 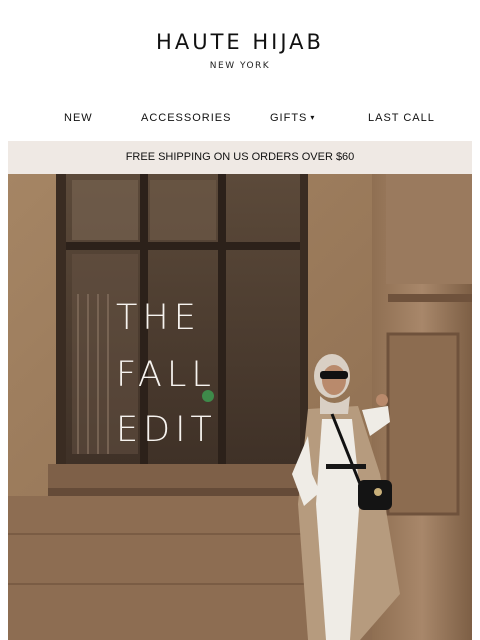 I want to click on nav-item-label: GIFTS, so click(x=289, y=118).